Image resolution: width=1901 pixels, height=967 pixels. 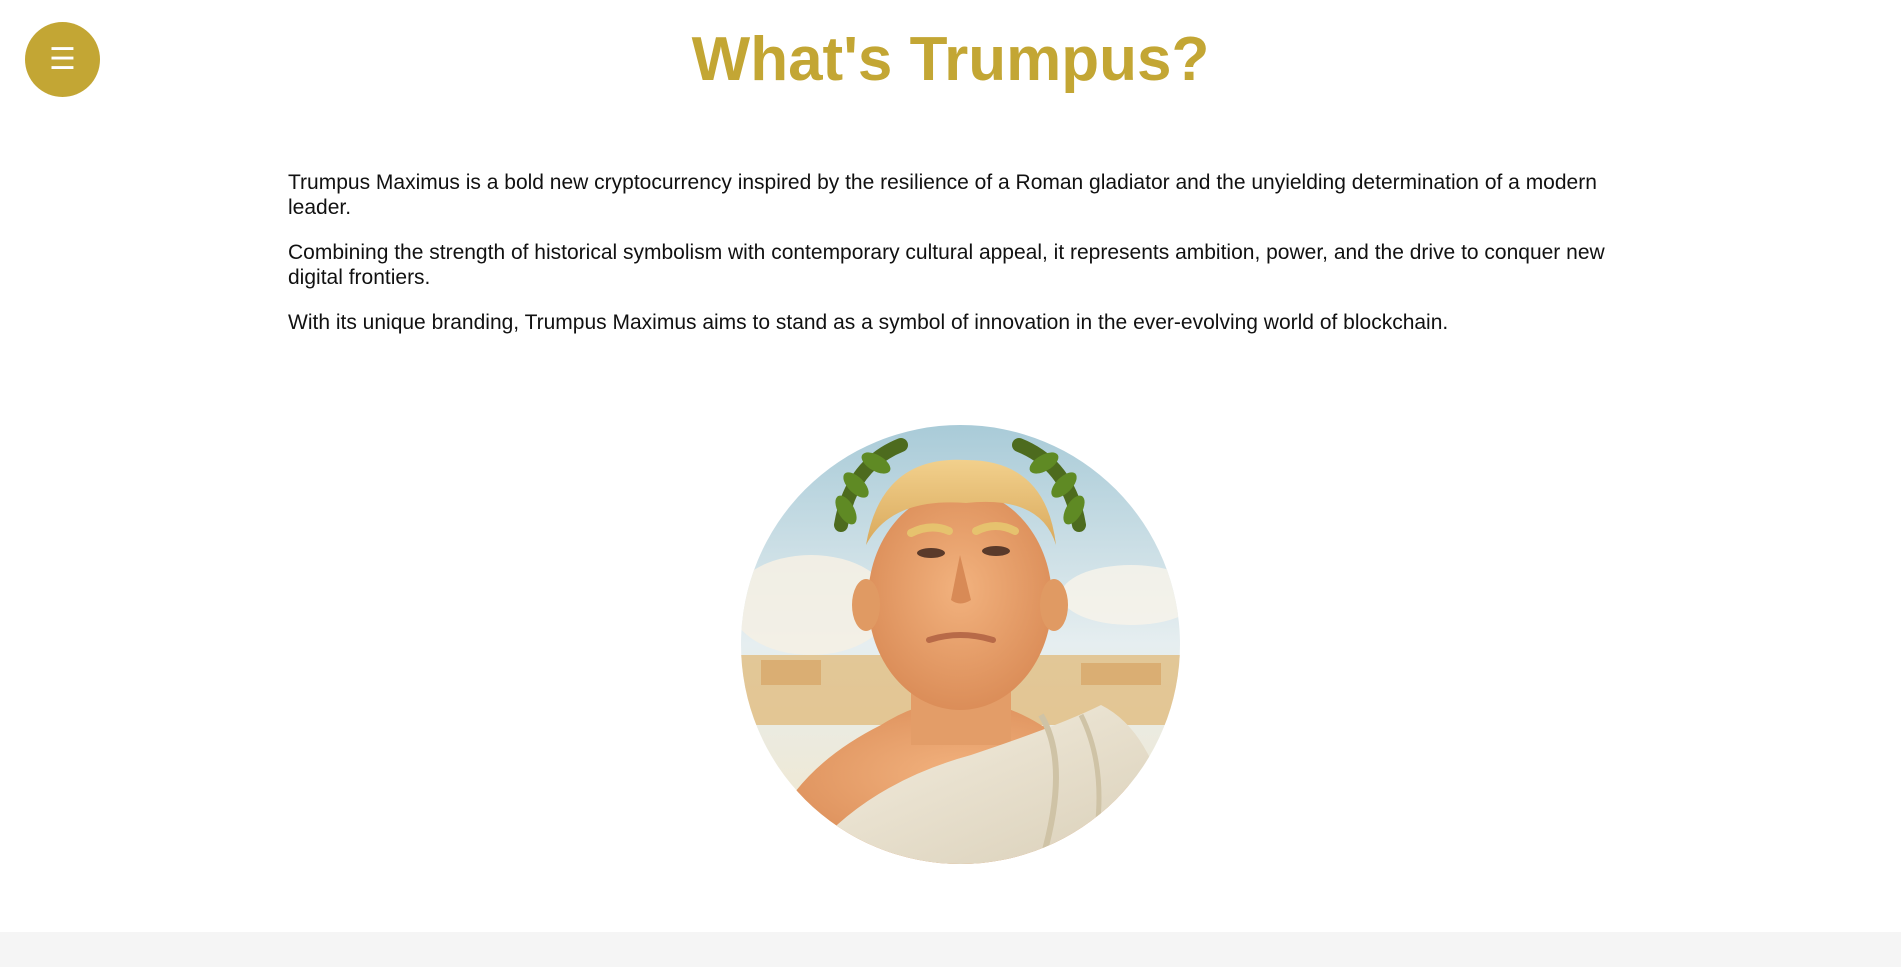 I want to click on portrait-image, so click(x=960, y=644).